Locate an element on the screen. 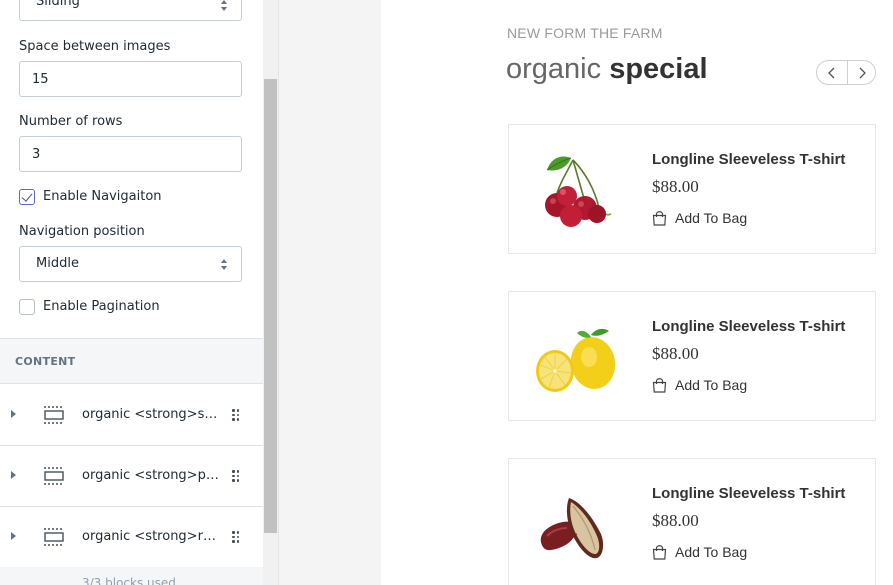  carousel-next-button is located at coordinates (861, 72).